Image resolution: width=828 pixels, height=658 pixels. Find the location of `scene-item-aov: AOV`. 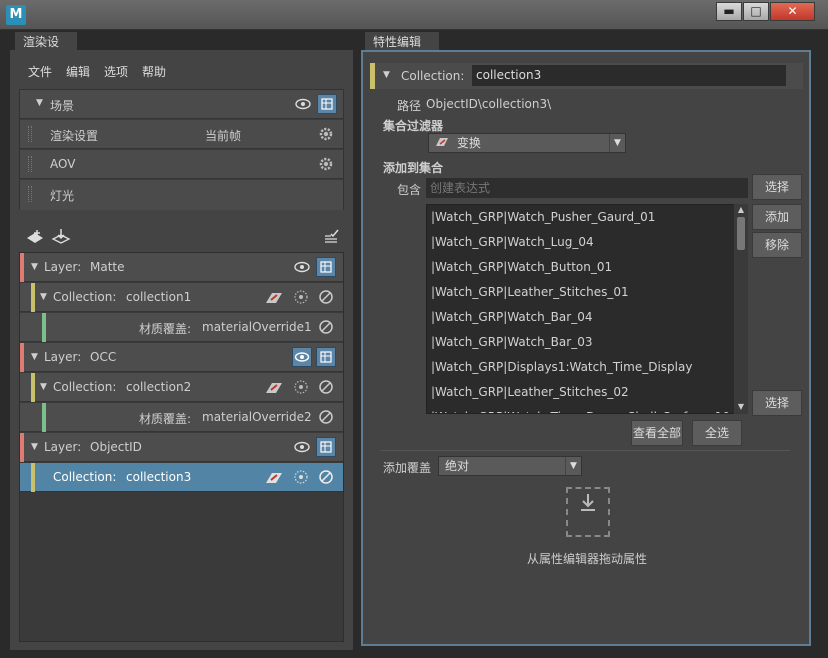

scene-item-aov: AOV is located at coordinates (181, 164).